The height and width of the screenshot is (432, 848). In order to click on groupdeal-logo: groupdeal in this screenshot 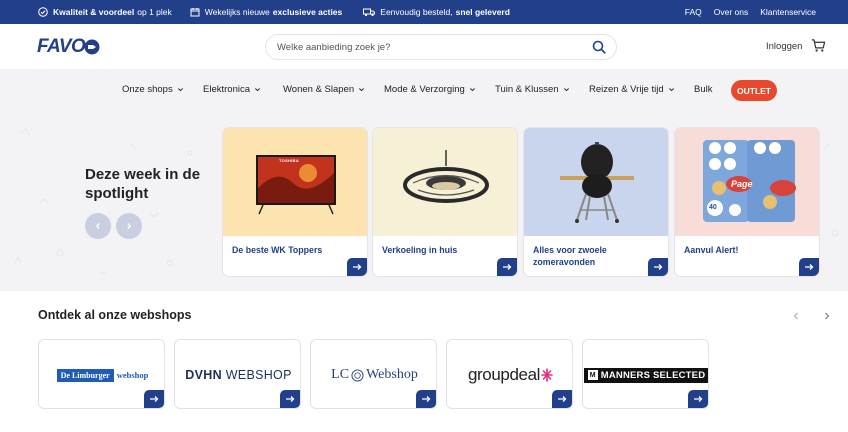, I will do `click(510, 375)`.